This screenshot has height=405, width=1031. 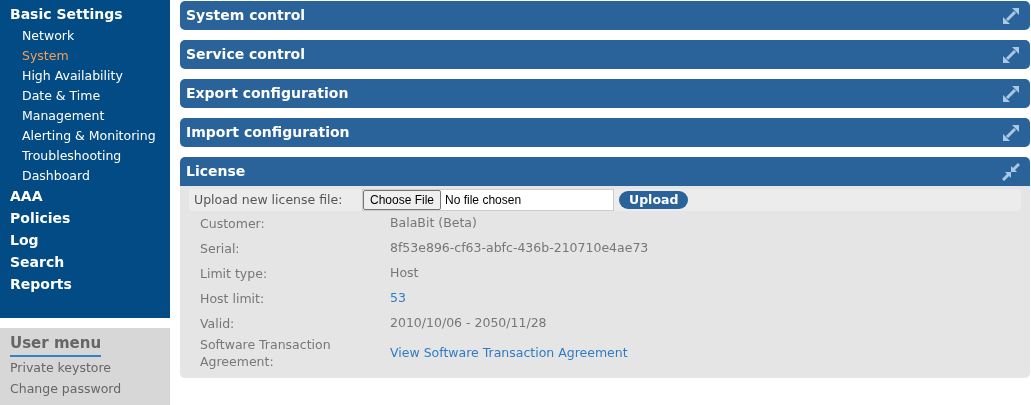 What do you see at coordinates (85, 55) in the screenshot?
I see `nav-item: System` at bounding box center [85, 55].